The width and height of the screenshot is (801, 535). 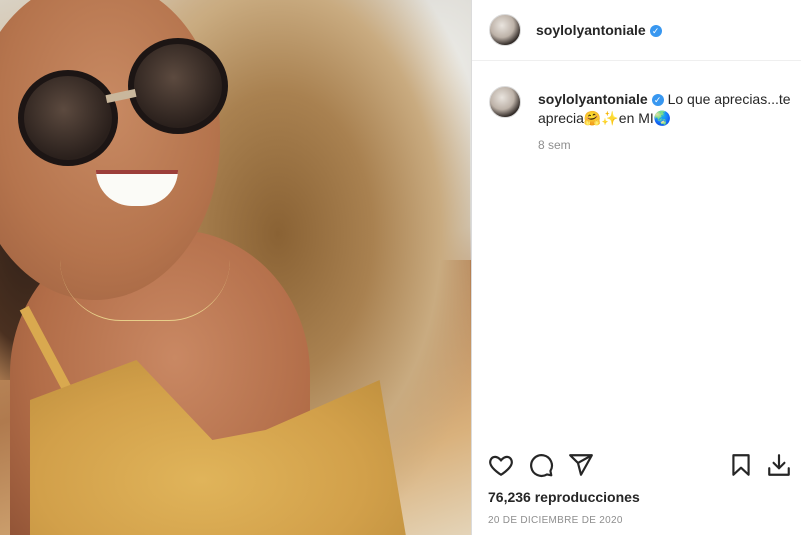 I want to click on comment-icon, so click(x=543, y=467).